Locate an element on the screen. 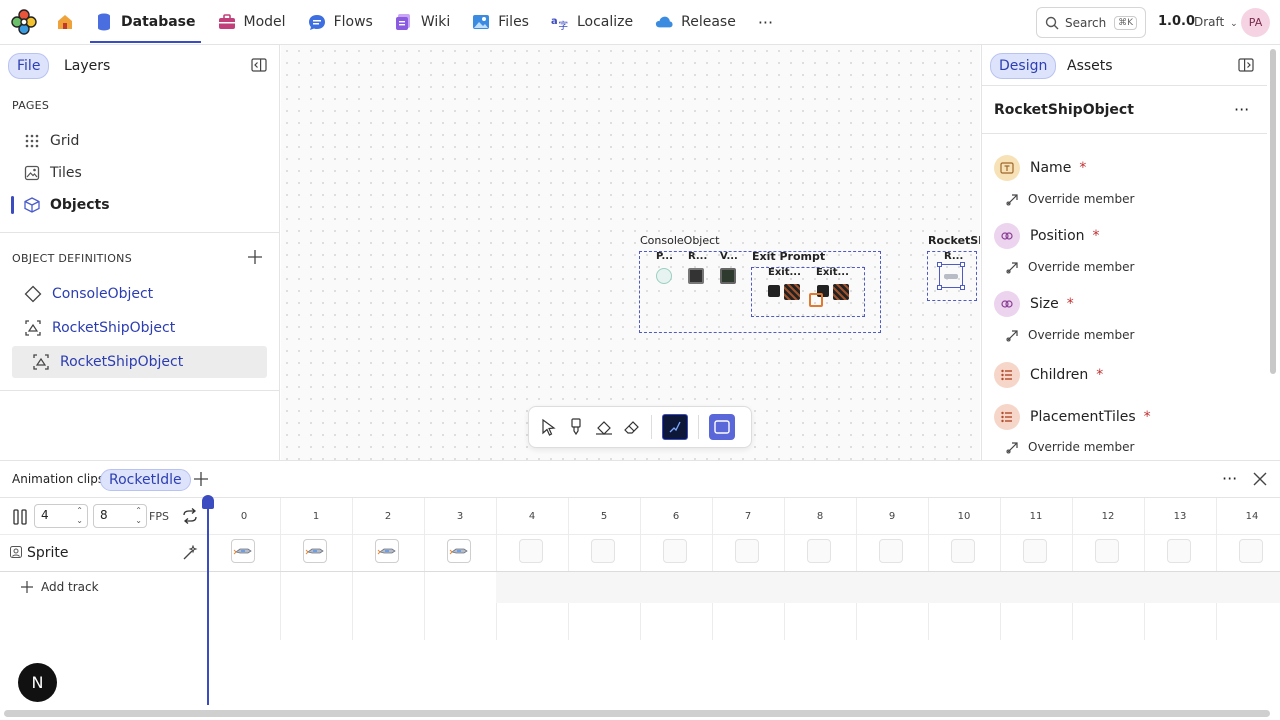 This screenshot has width=1280, height=720. tab-layers: Layers is located at coordinates (87, 66).